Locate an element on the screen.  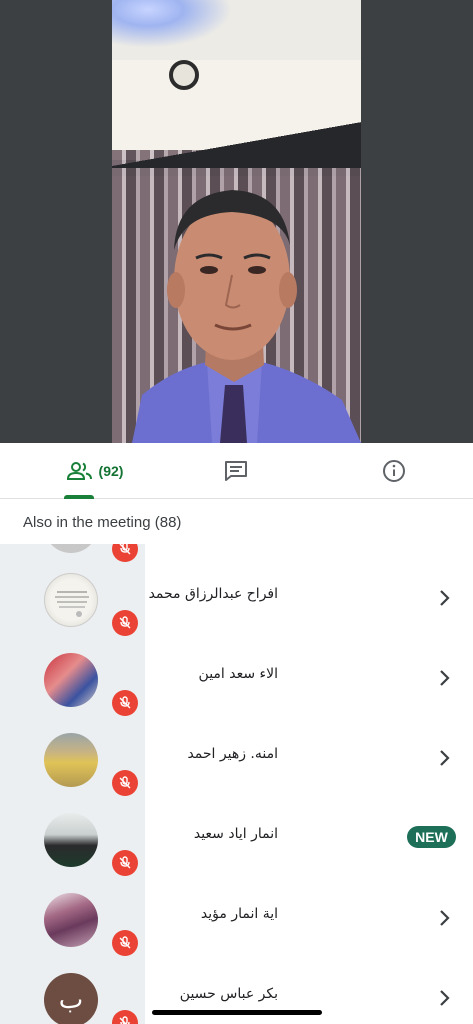
new-badge: NEW is located at coordinates (431, 837).